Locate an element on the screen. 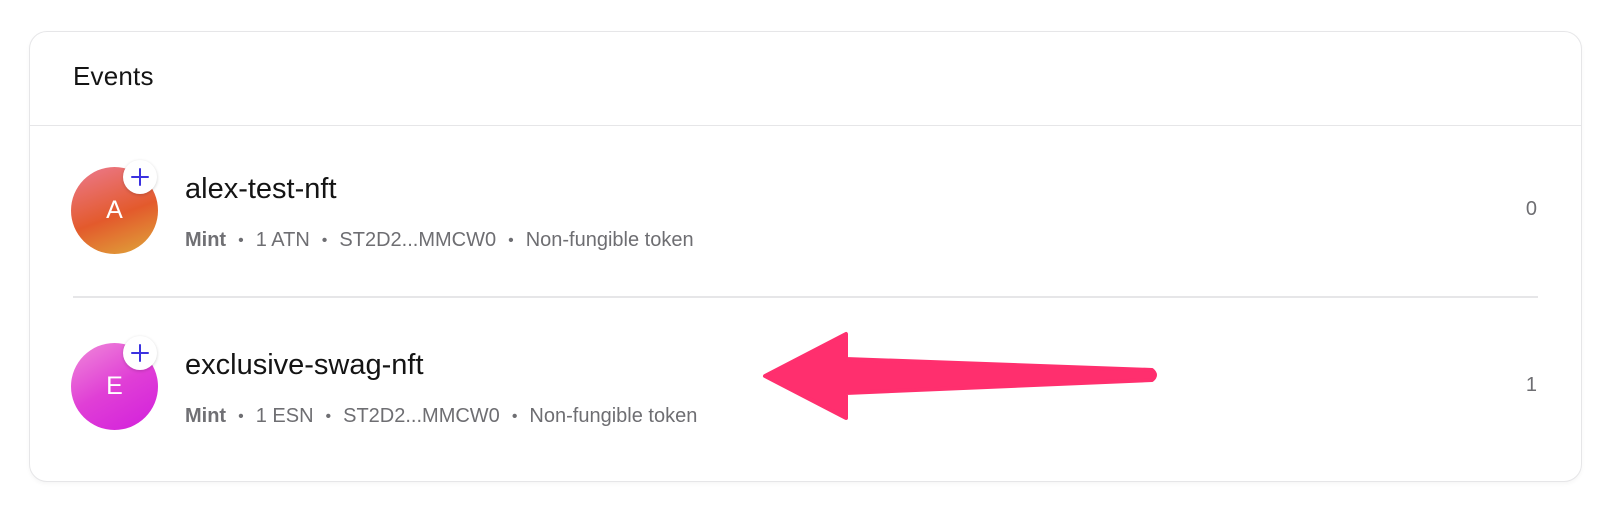 Image resolution: width=1614 pixels, height=514 pixels. event-count: 1 is located at coordinates (1531, 385).